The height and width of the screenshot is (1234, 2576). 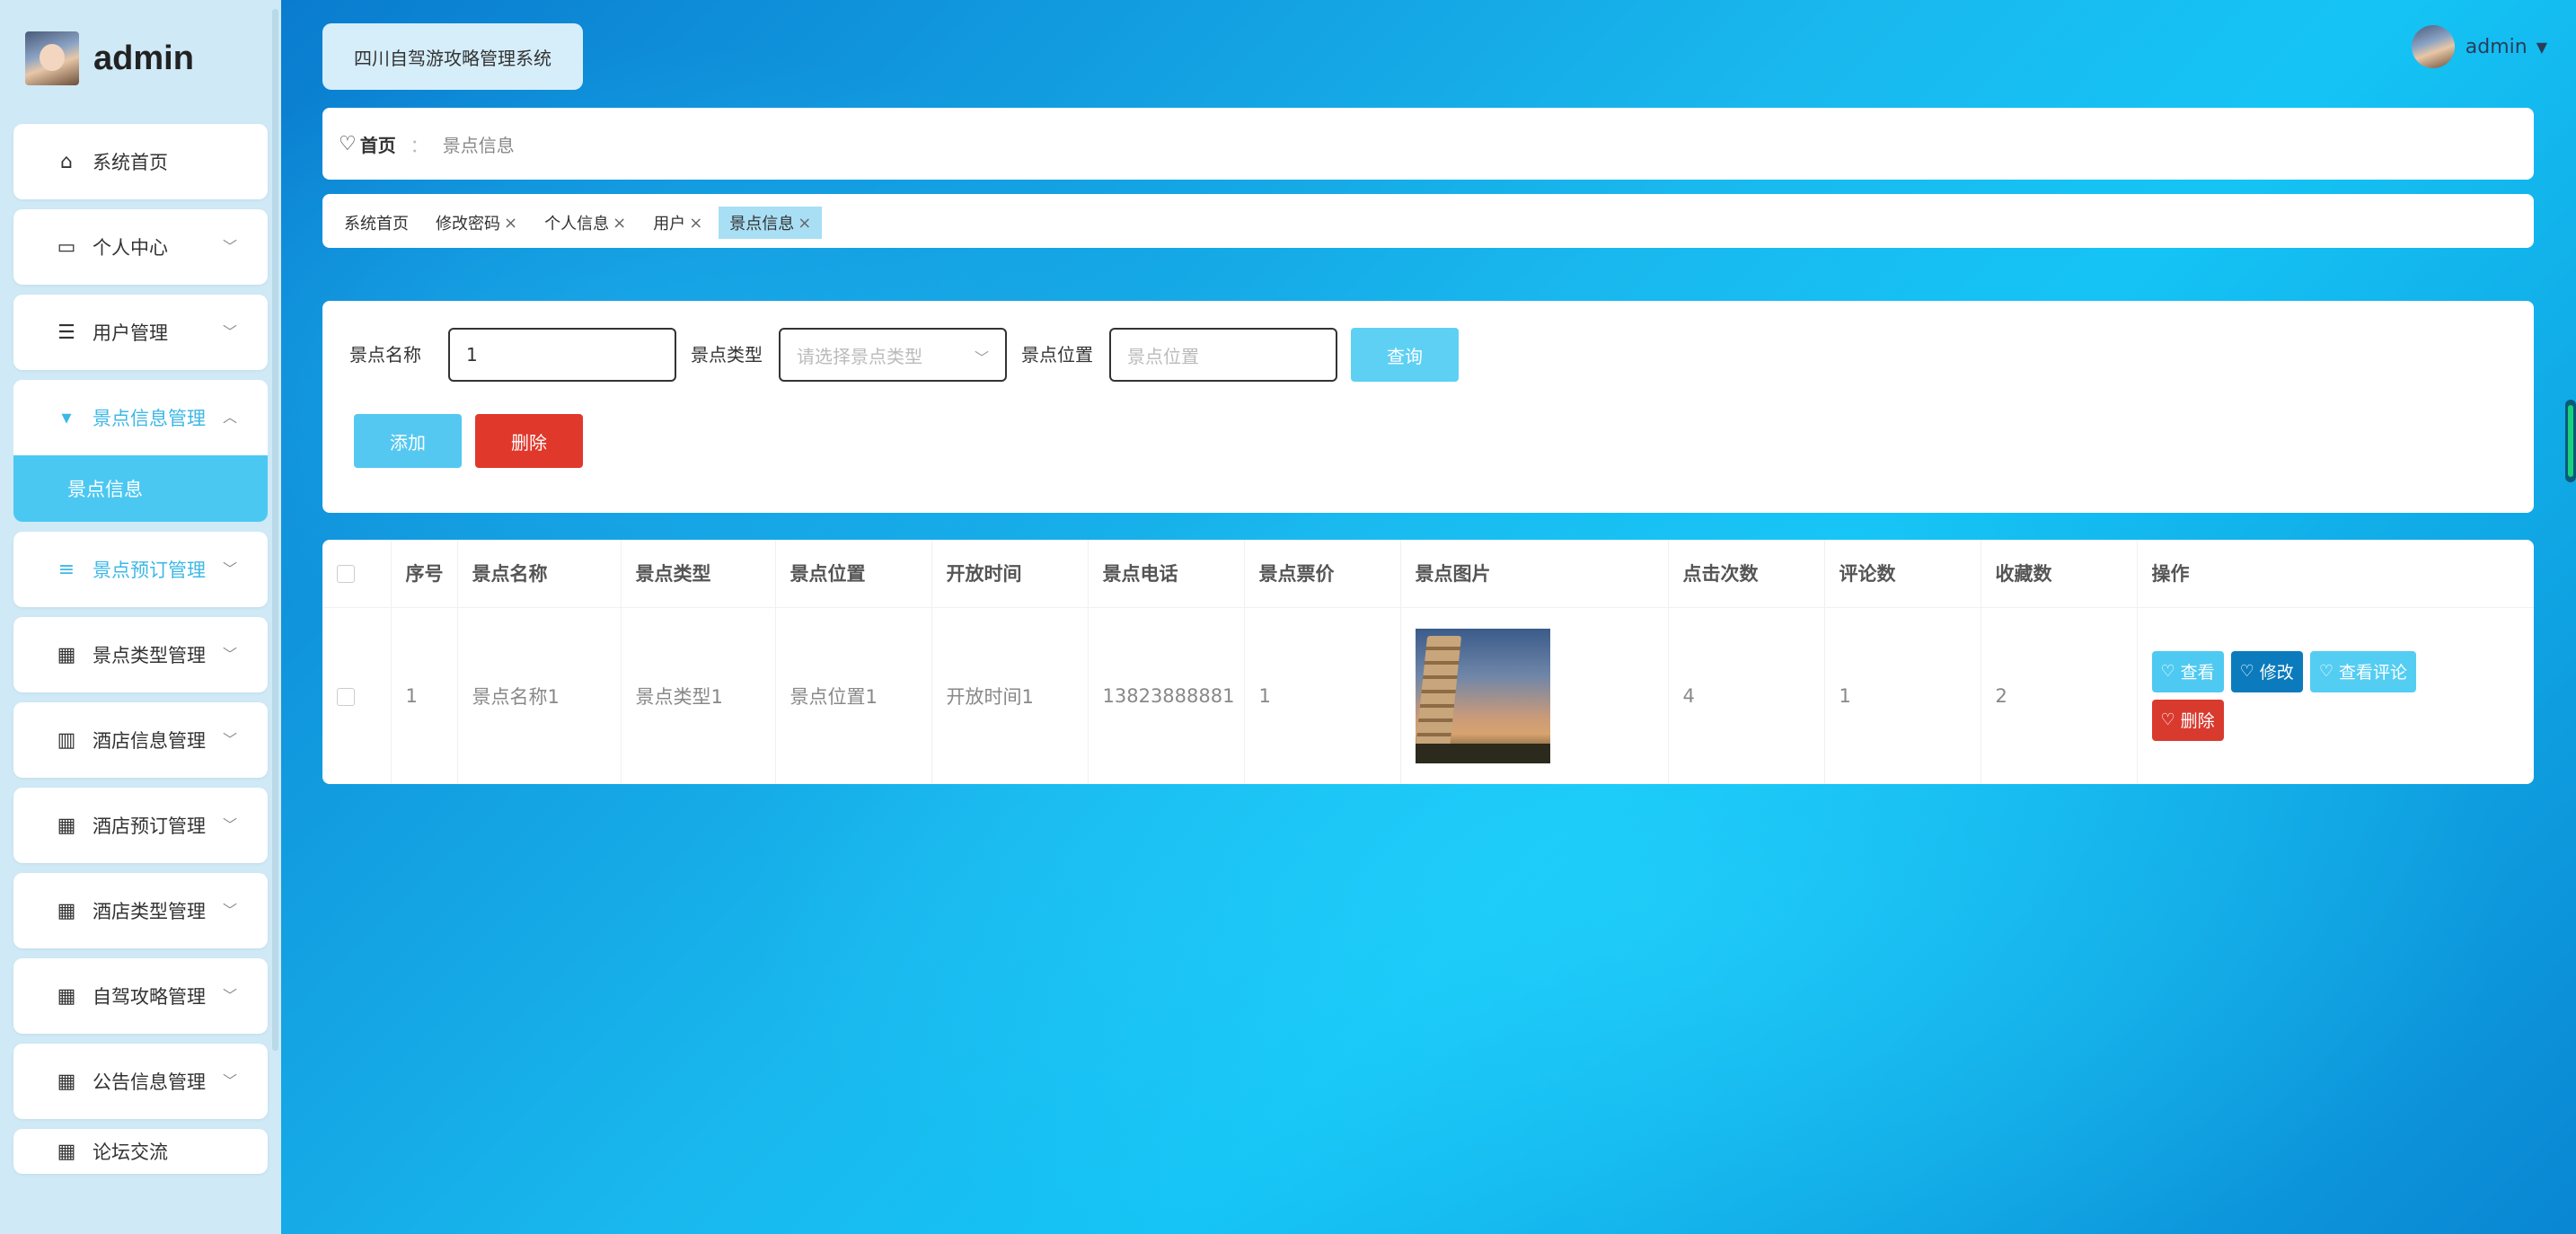 I want to click on tab-scenic-info: 景点信息 ×, so click(x=771, y=223).